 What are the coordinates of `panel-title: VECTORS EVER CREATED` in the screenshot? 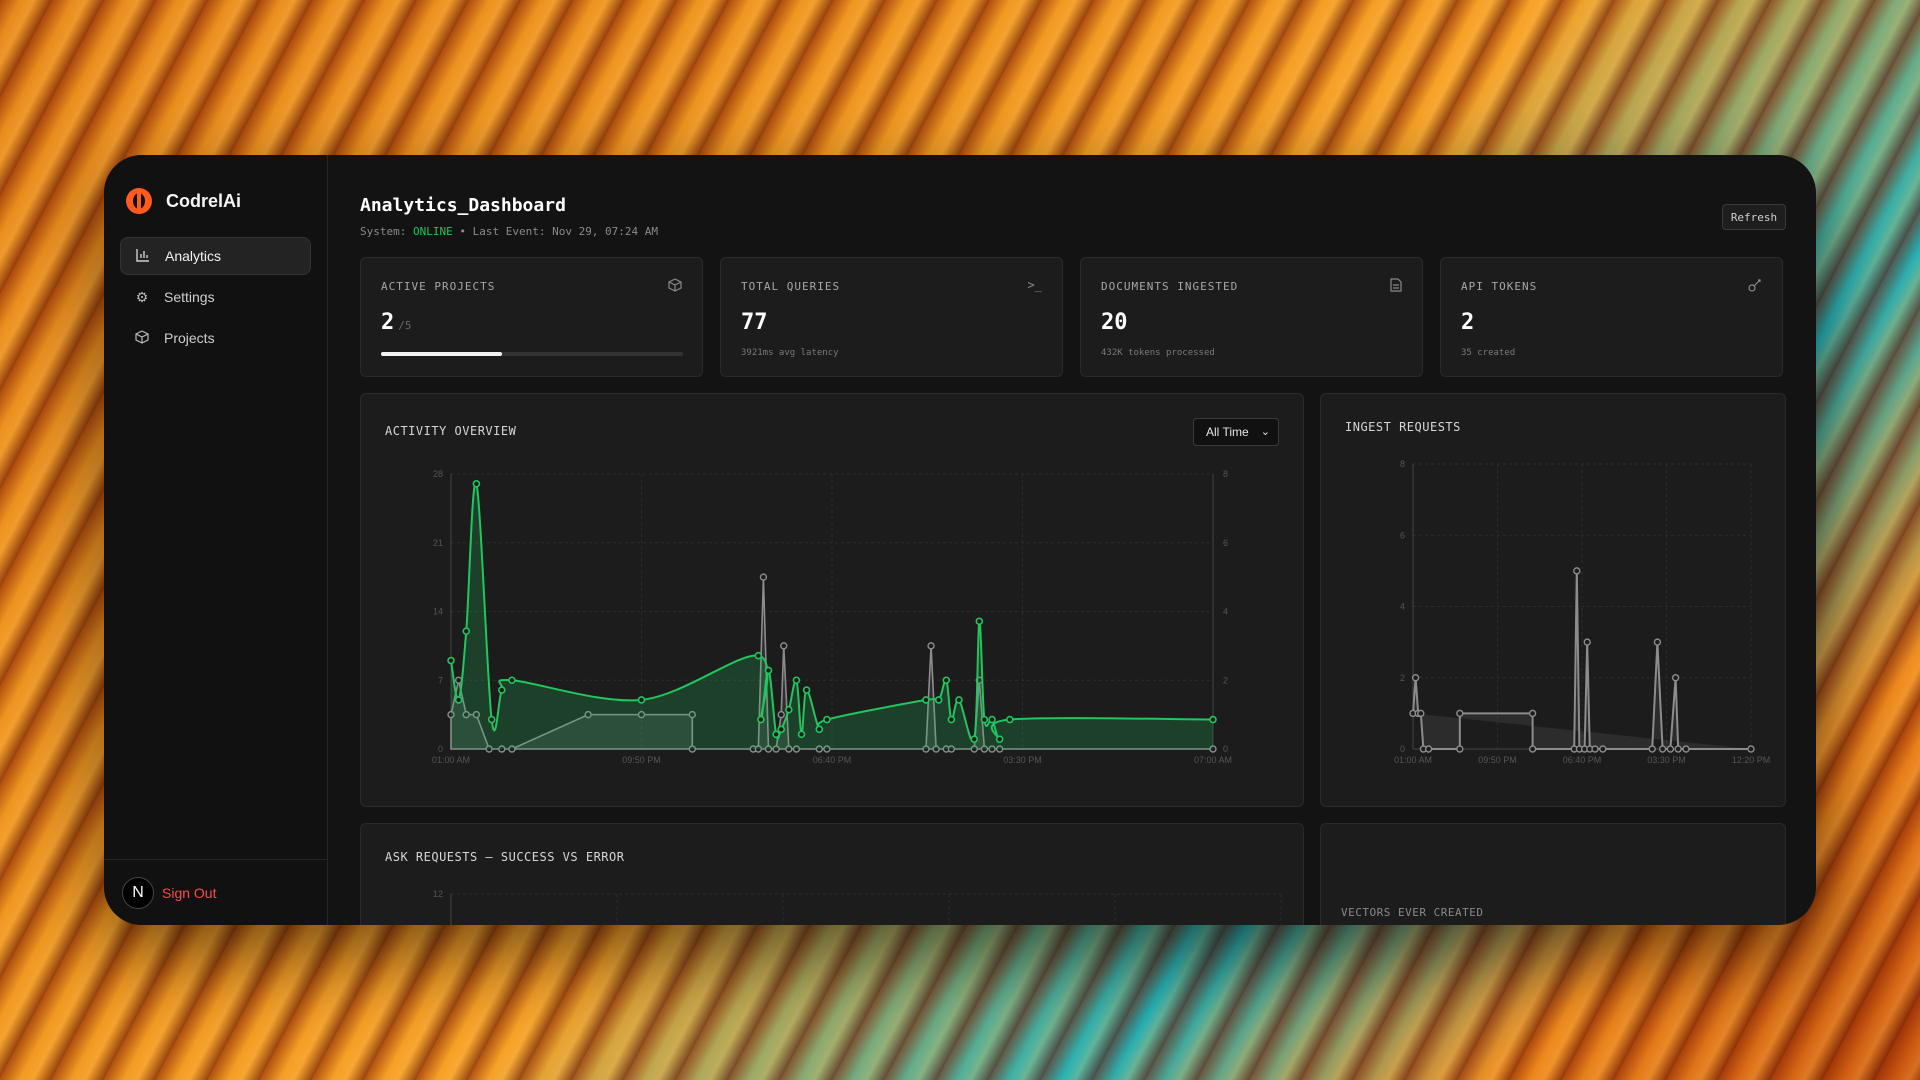 It's located at (1412, 912).